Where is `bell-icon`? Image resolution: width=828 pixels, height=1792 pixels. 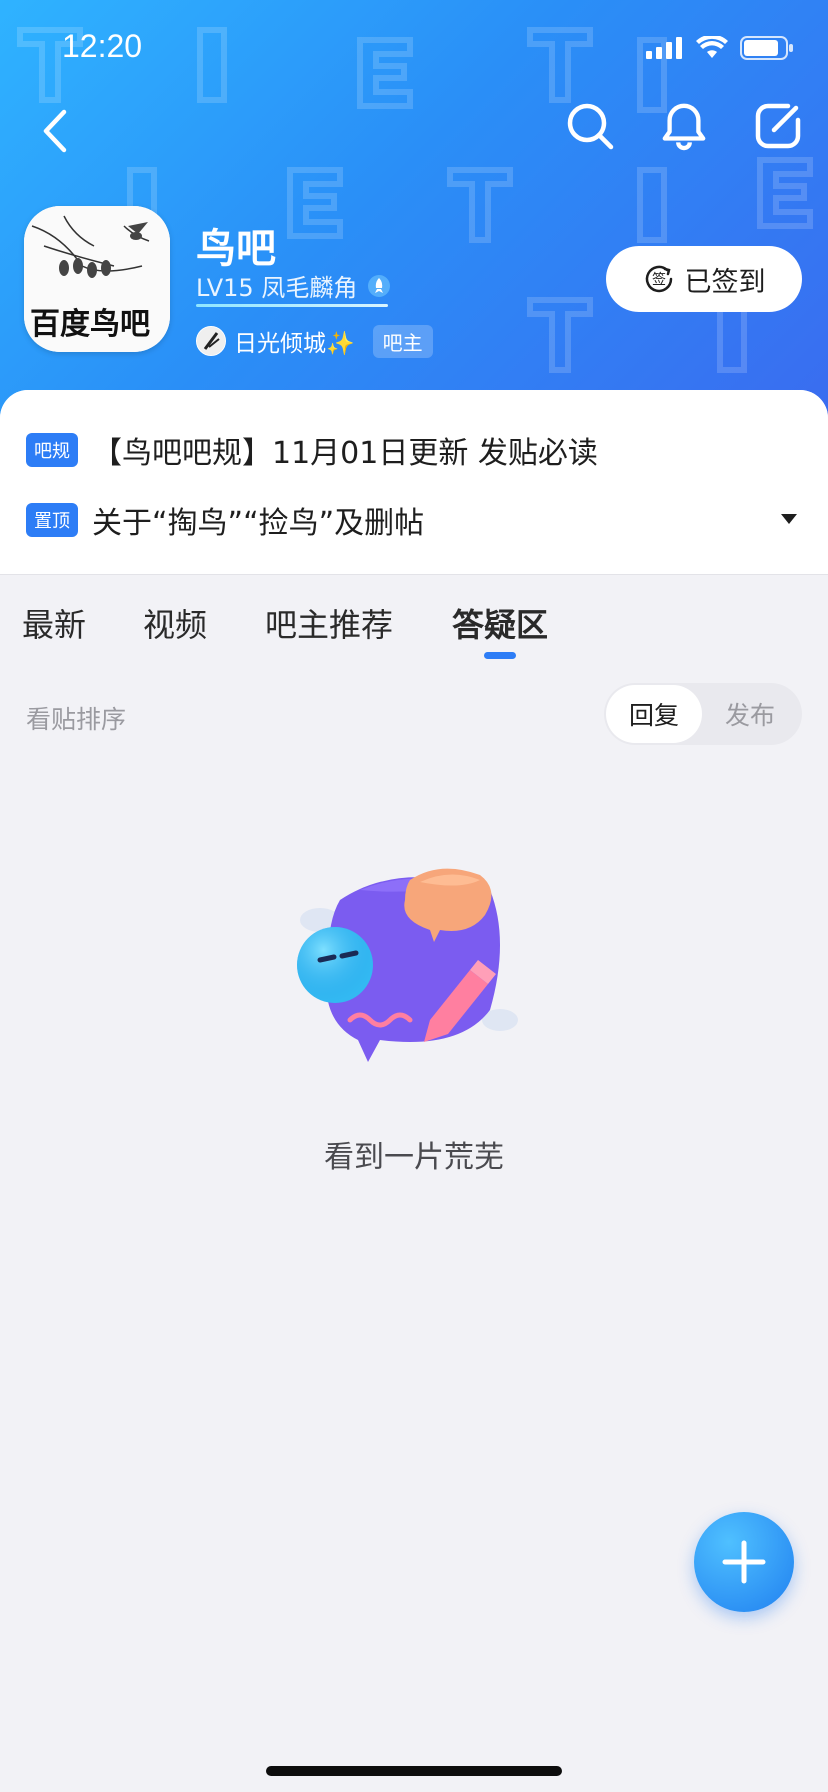
bell-icon is located at coordinates (684, 127).